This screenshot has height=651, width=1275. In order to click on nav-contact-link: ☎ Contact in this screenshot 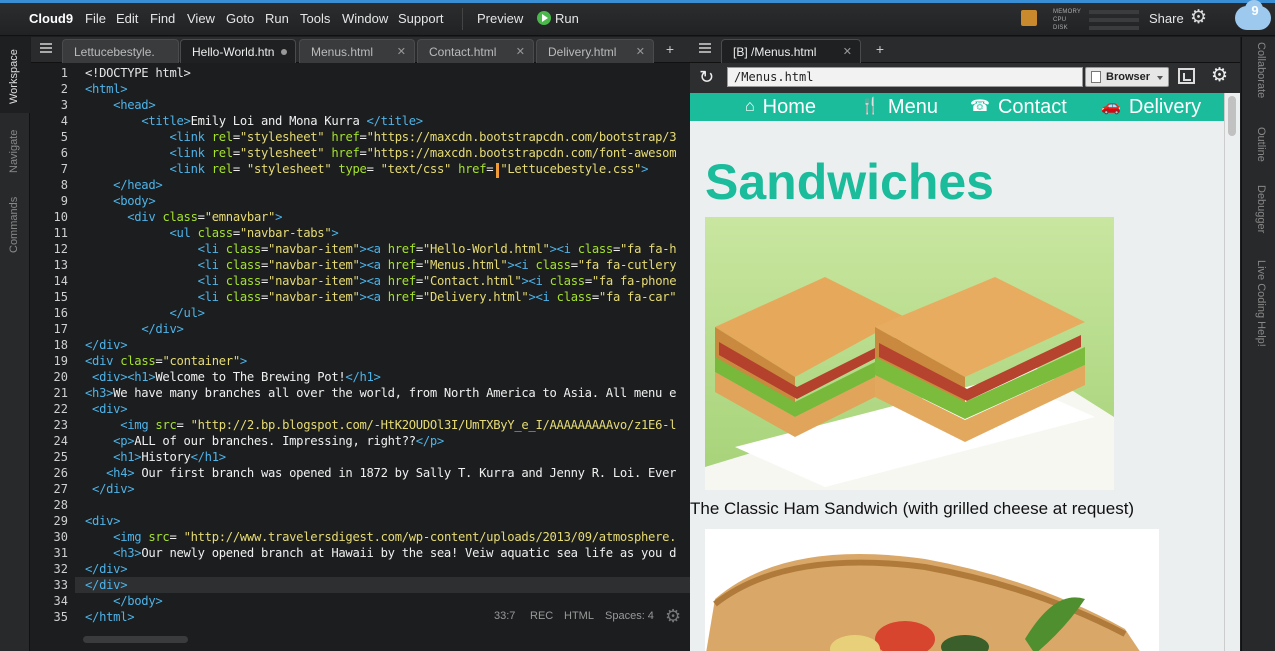, I will do `click(1018, 107)`.